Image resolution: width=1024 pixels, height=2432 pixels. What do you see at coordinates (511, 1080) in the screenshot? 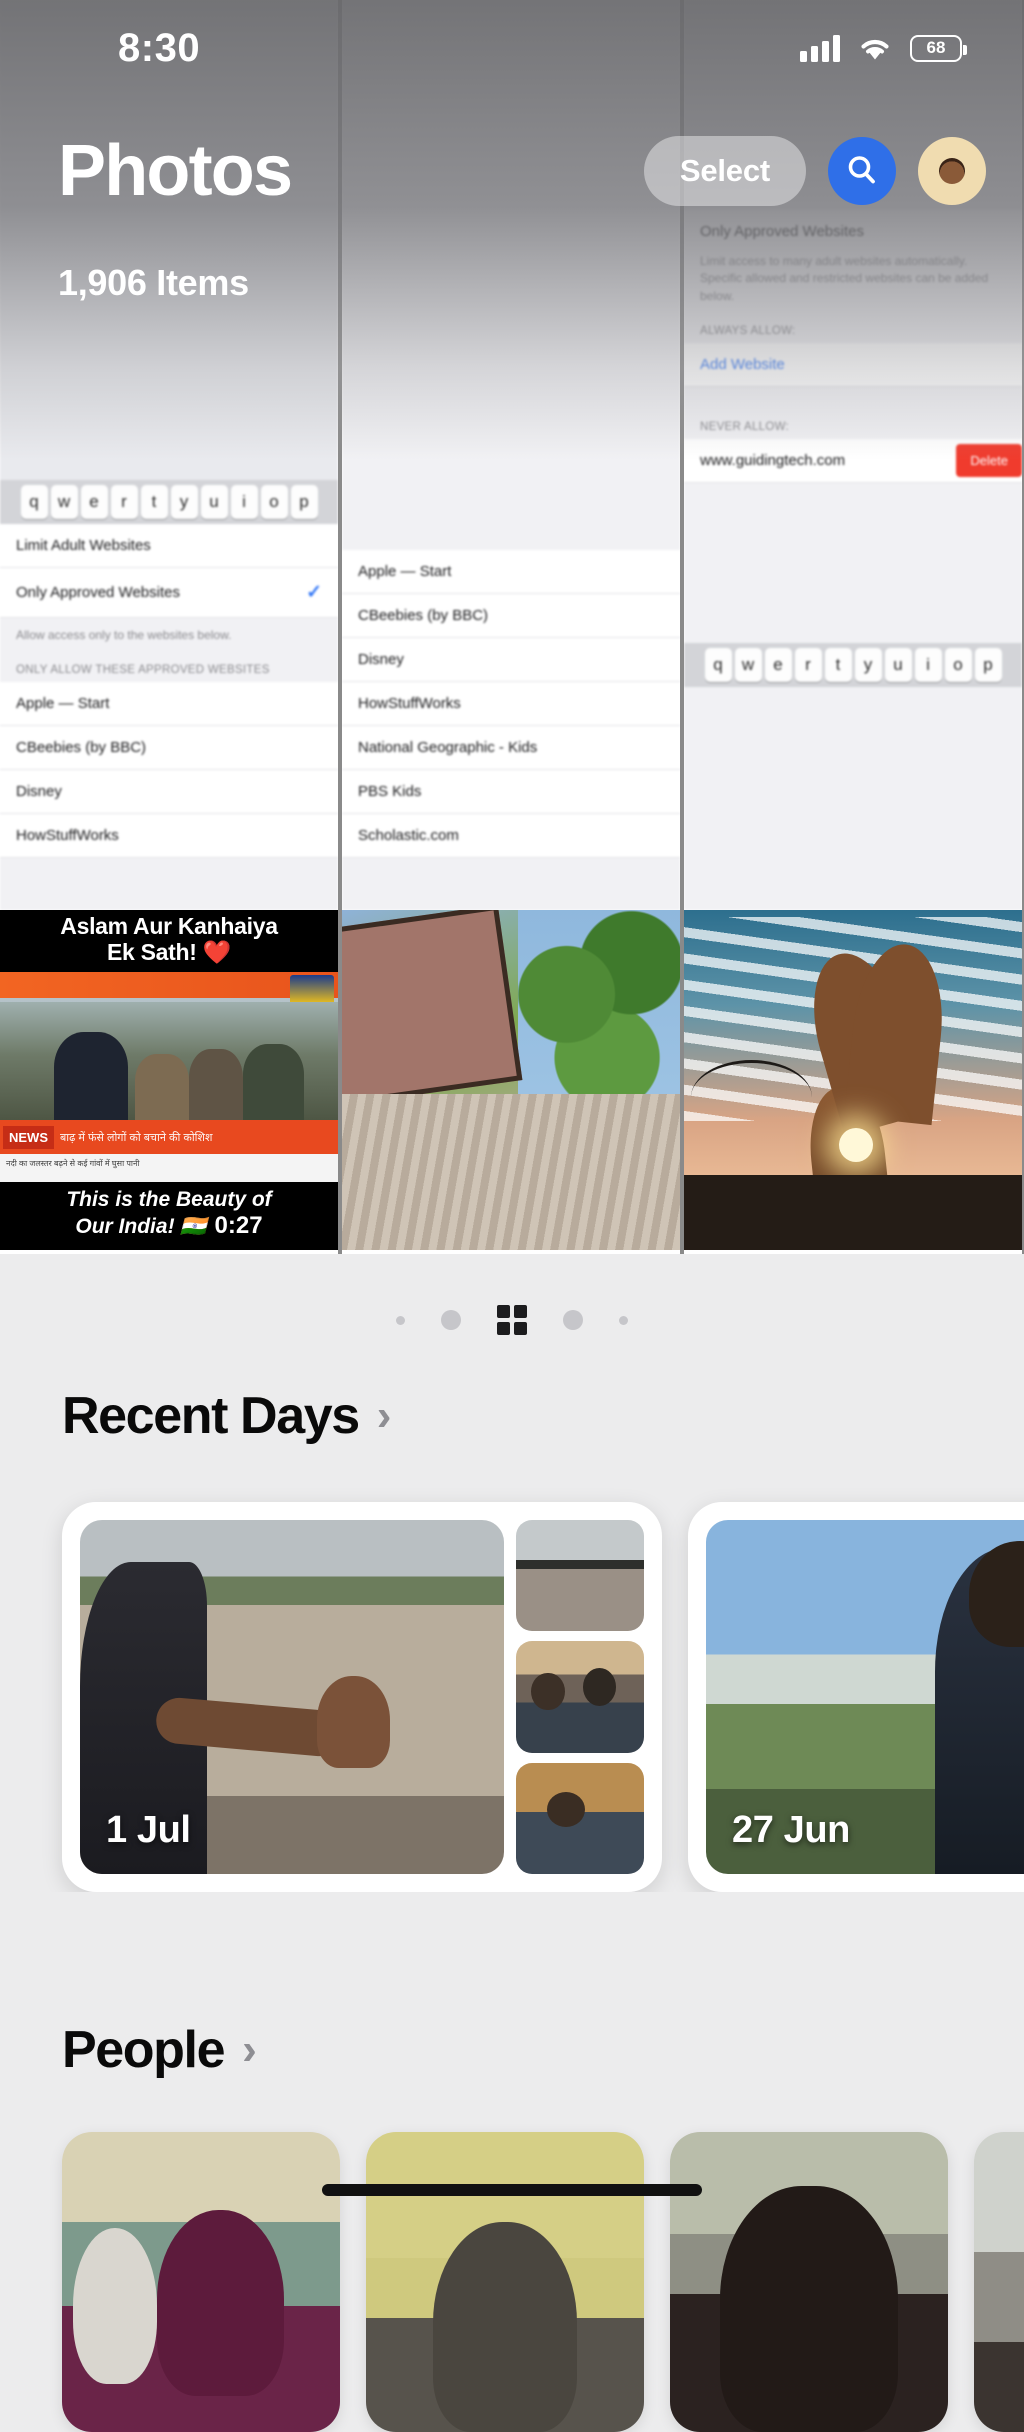
I see `roof-photo-thumbnail` at bounding box center [511, 1080].